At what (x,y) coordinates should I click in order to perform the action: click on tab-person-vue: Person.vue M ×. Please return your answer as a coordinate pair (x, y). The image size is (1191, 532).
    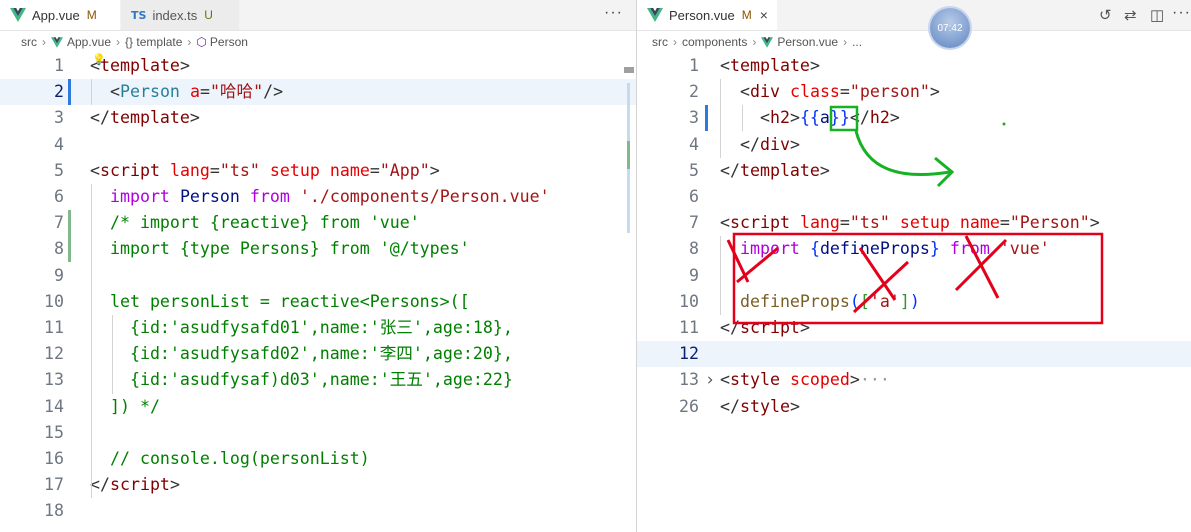
    Looking at the image, I should click on (707, 15).